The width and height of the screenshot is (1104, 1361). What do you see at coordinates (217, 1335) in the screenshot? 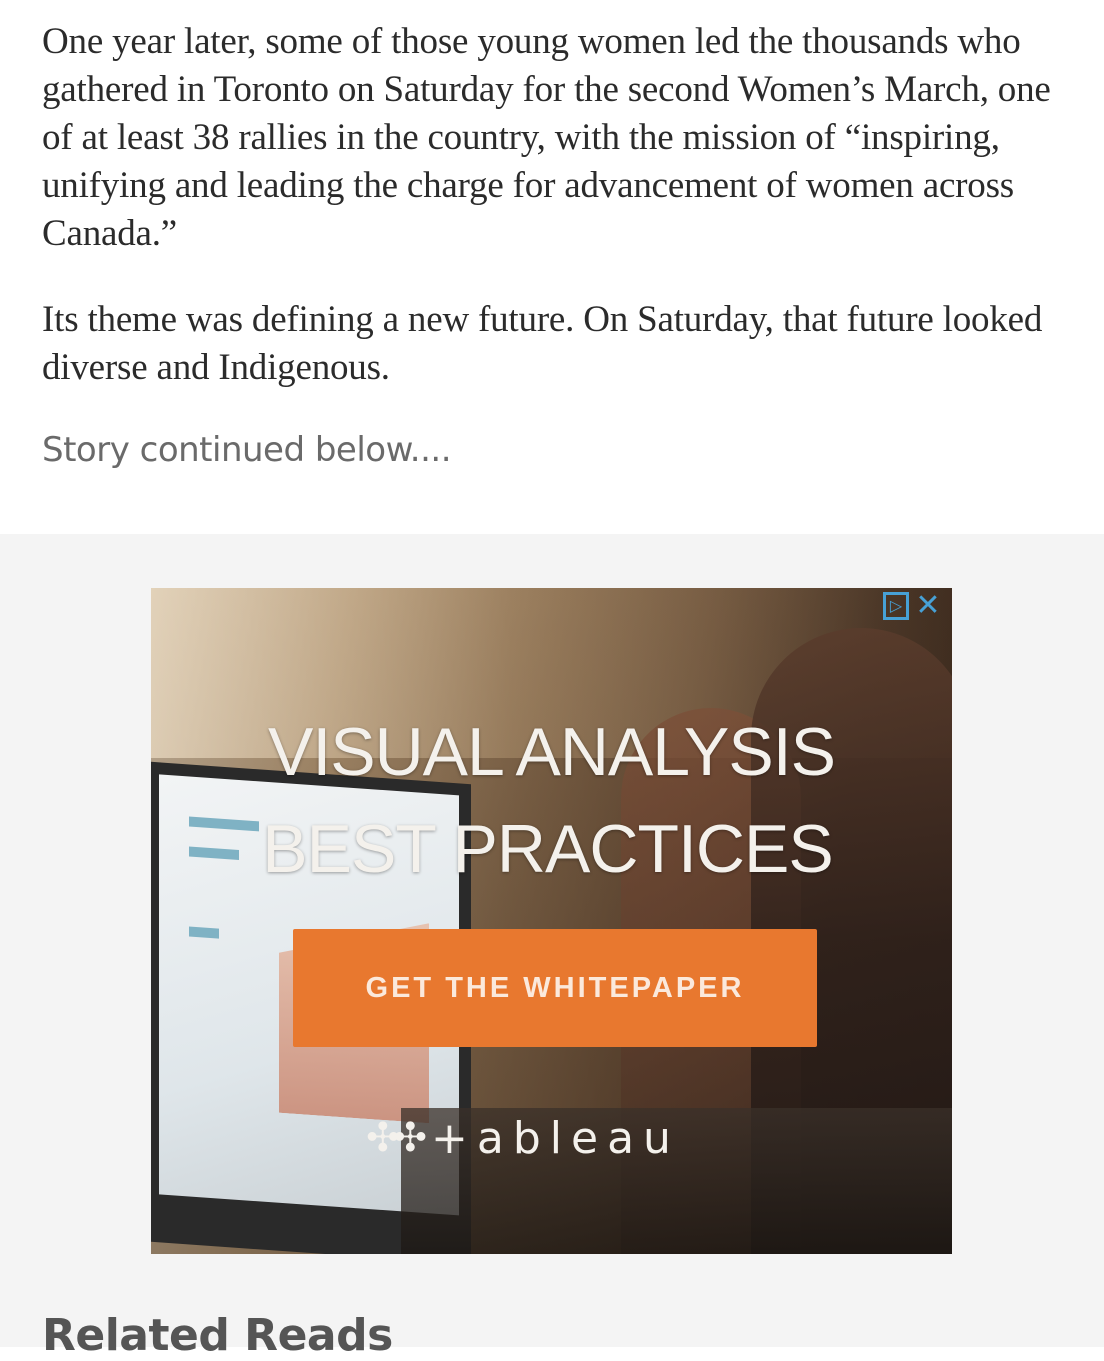
I see `related-reads-heading: Related Reads` at bounding box center [217, 1335].